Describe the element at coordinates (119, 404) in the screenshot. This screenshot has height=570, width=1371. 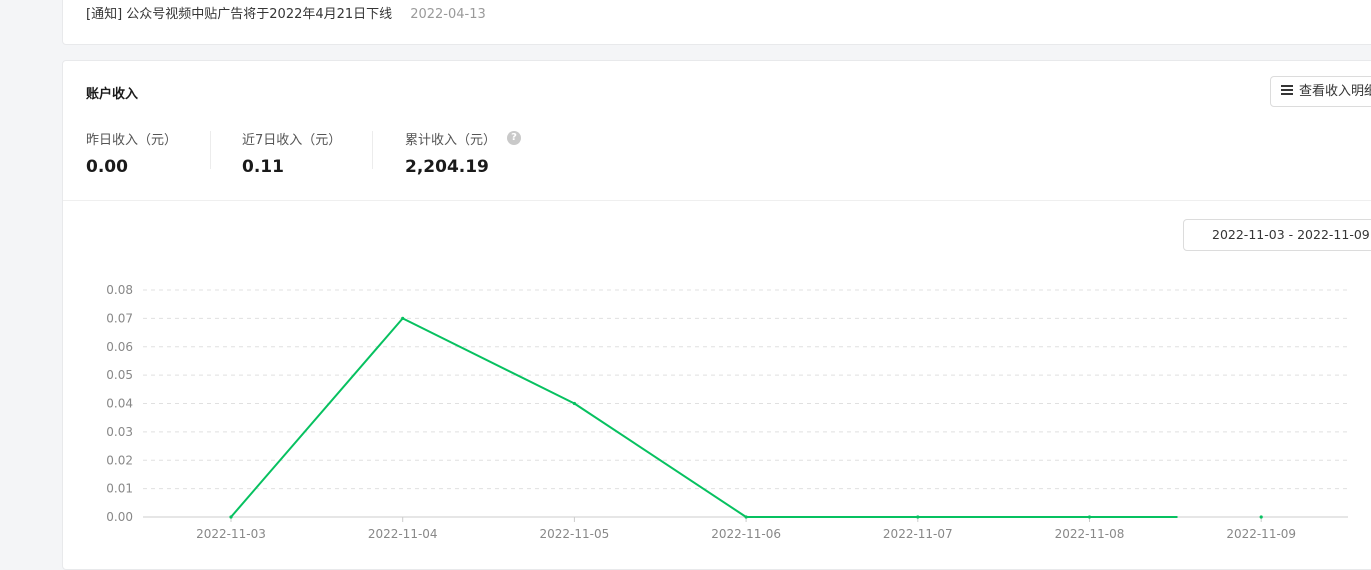
I see `y-tick-label: 0.04` at that location.